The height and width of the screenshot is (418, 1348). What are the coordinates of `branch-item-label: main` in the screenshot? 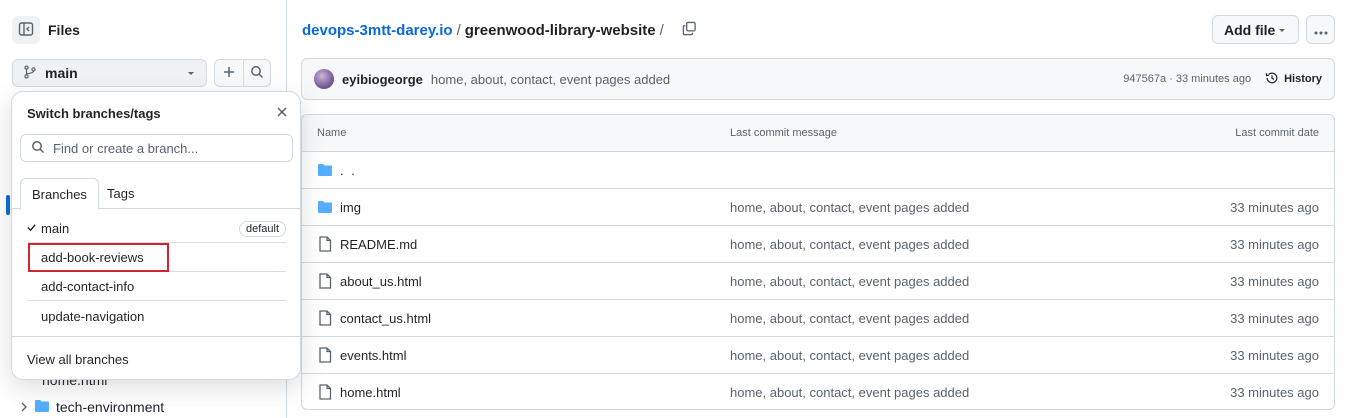 It's located at (55, 228).